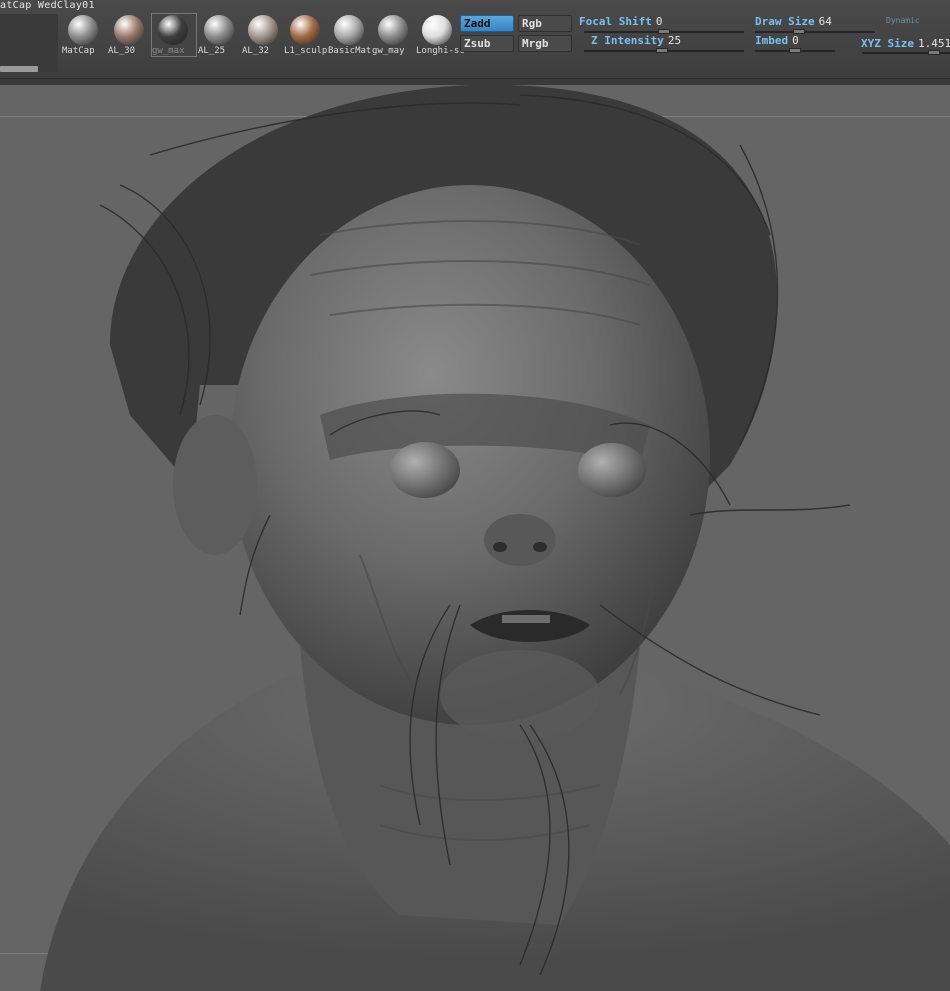  What do you see at coordinates (47, 5) in the screenshot?
I see `material-title: atCap WedClay01` at bounding box center [47, 5].